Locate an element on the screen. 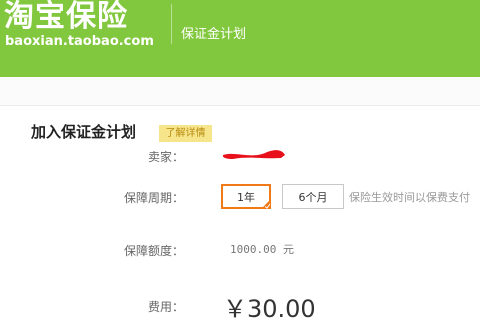 The height and width of the screenshot is (324, 480). period-option-label: 6个月 is located at coordinates (313, 197).